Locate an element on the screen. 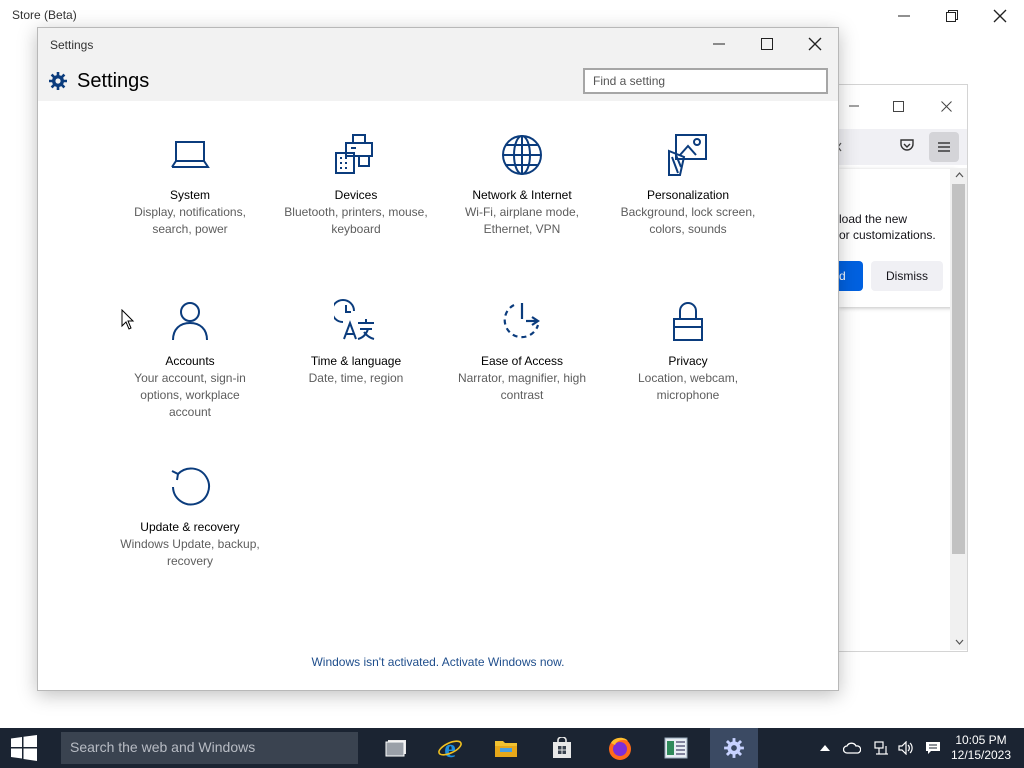  file-explorer-button is located at coordinates (506, 748).